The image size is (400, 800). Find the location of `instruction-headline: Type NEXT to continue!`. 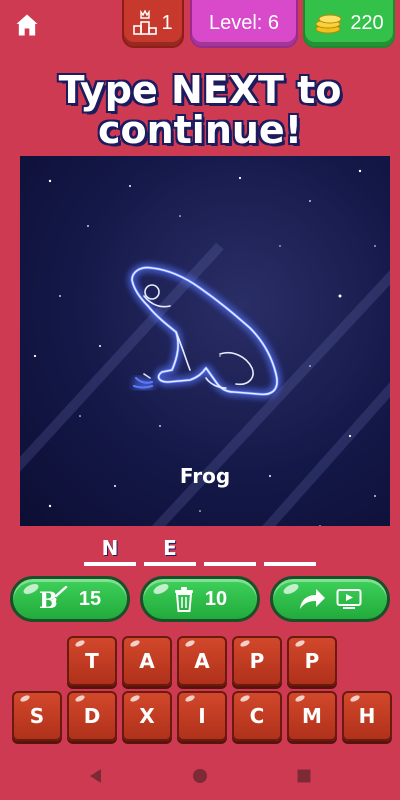

instruction-headline: Type NEXT to continue! is located at coordinates (200, 110).